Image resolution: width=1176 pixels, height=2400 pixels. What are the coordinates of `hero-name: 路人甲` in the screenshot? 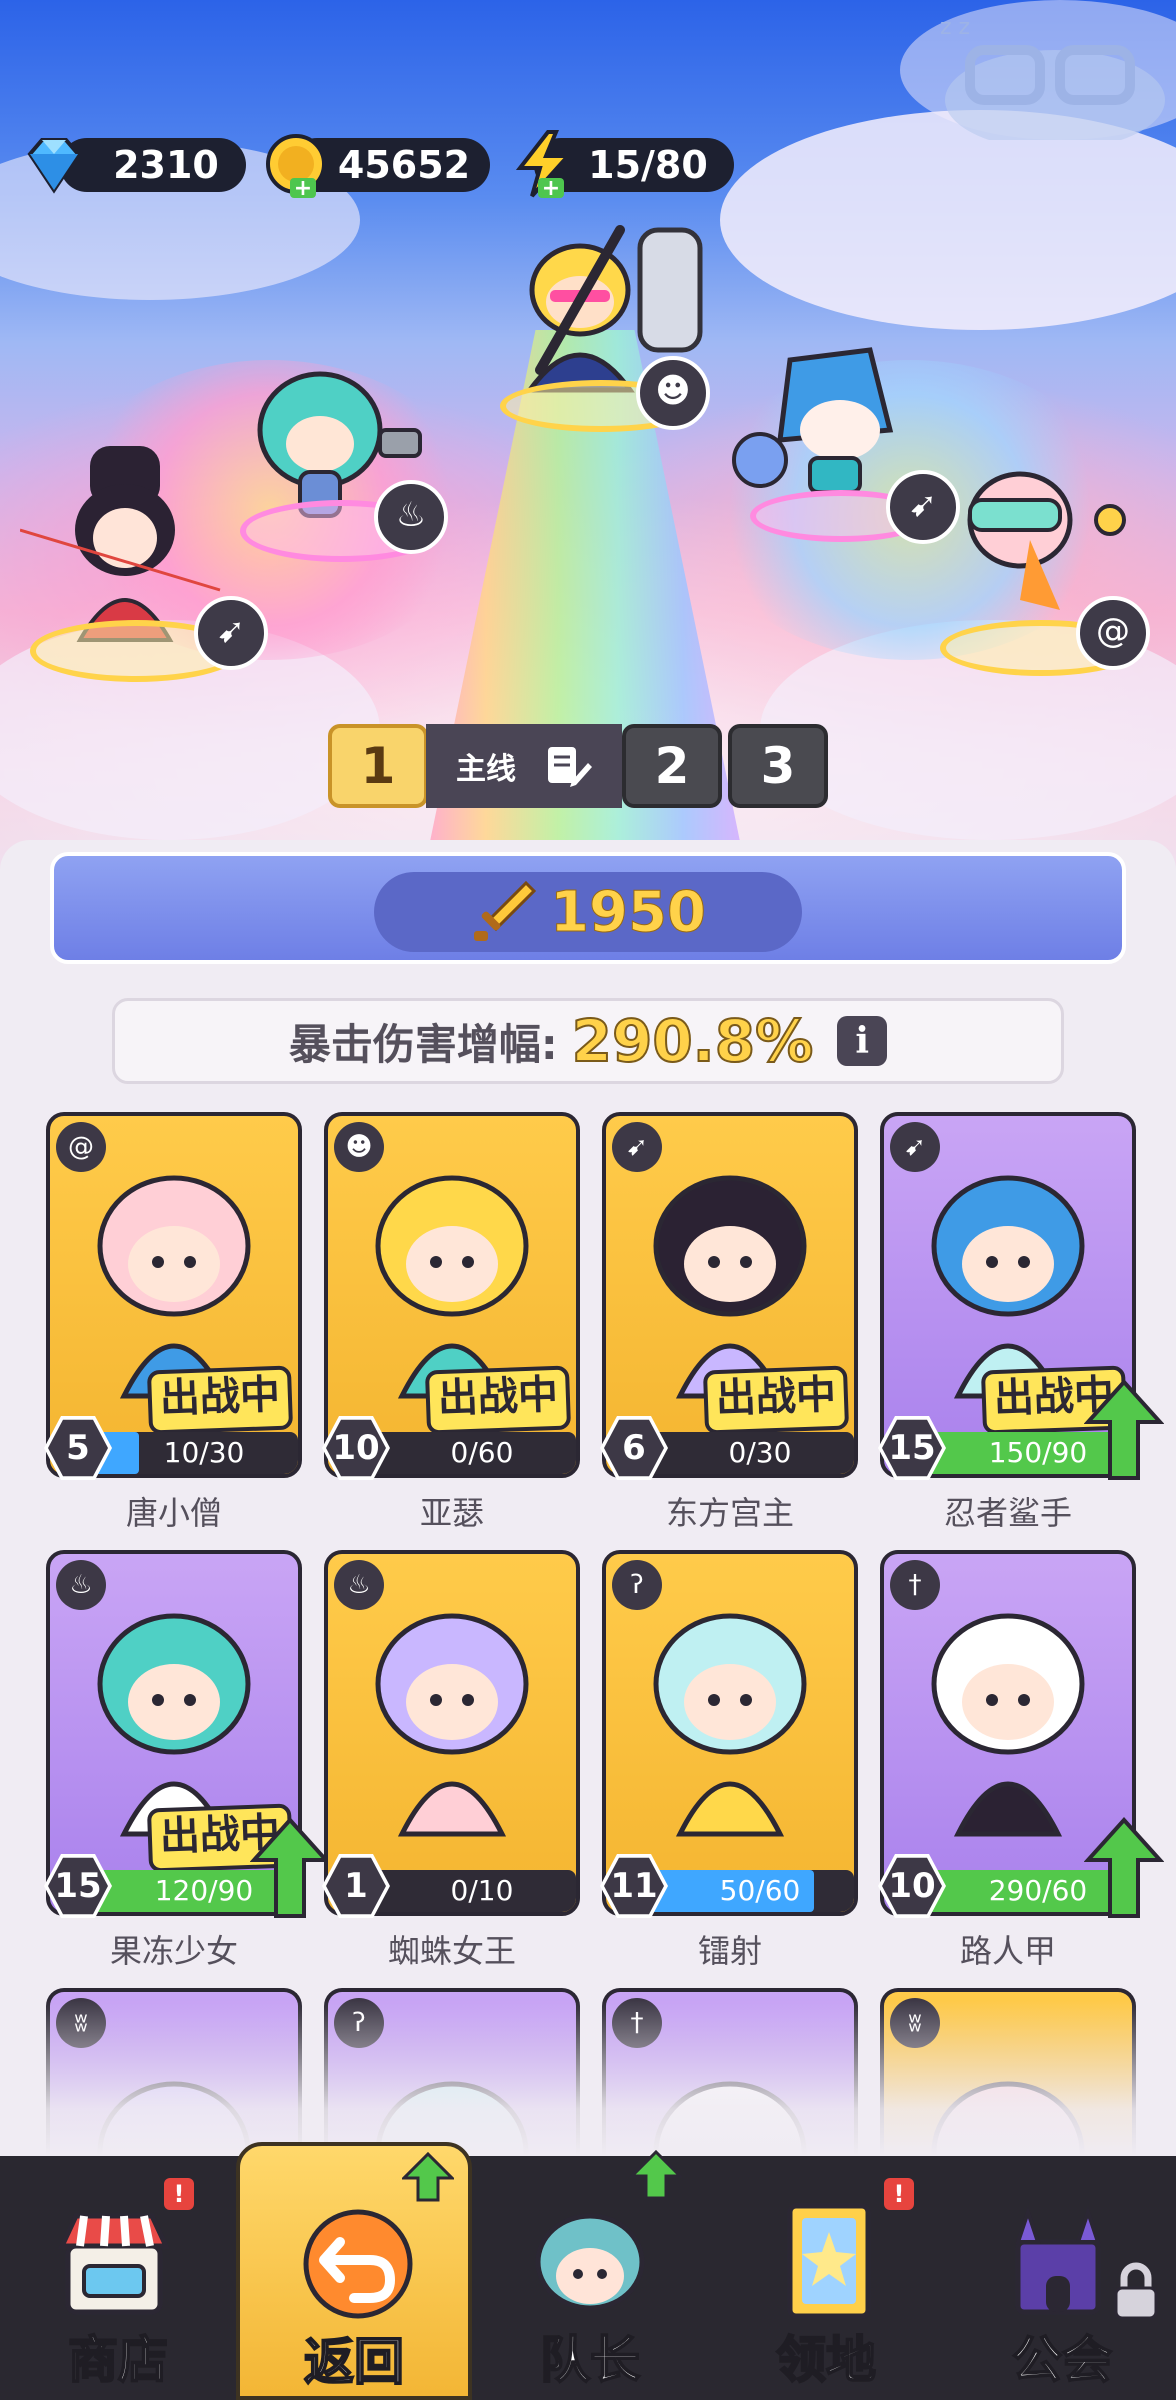 It's located at (1007, 1951).